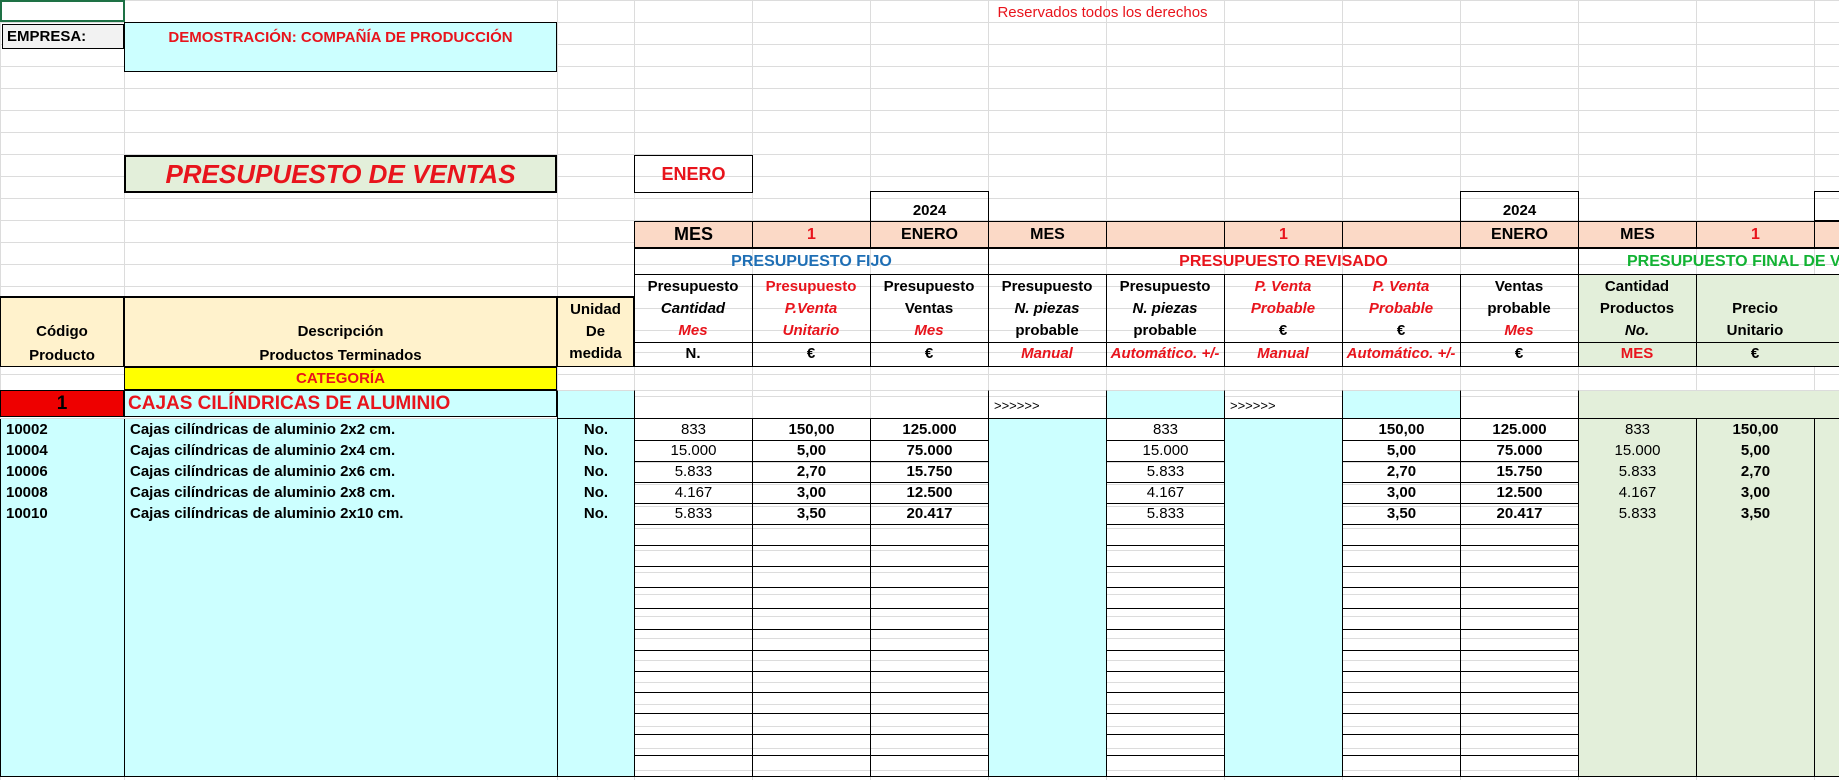 This screenshot has height=780, width=1839. What do you see at coordinates (1755, 430) in the screenshot?
I see `cell-fin-price: 150,00` at bounding box center [1755, 430].